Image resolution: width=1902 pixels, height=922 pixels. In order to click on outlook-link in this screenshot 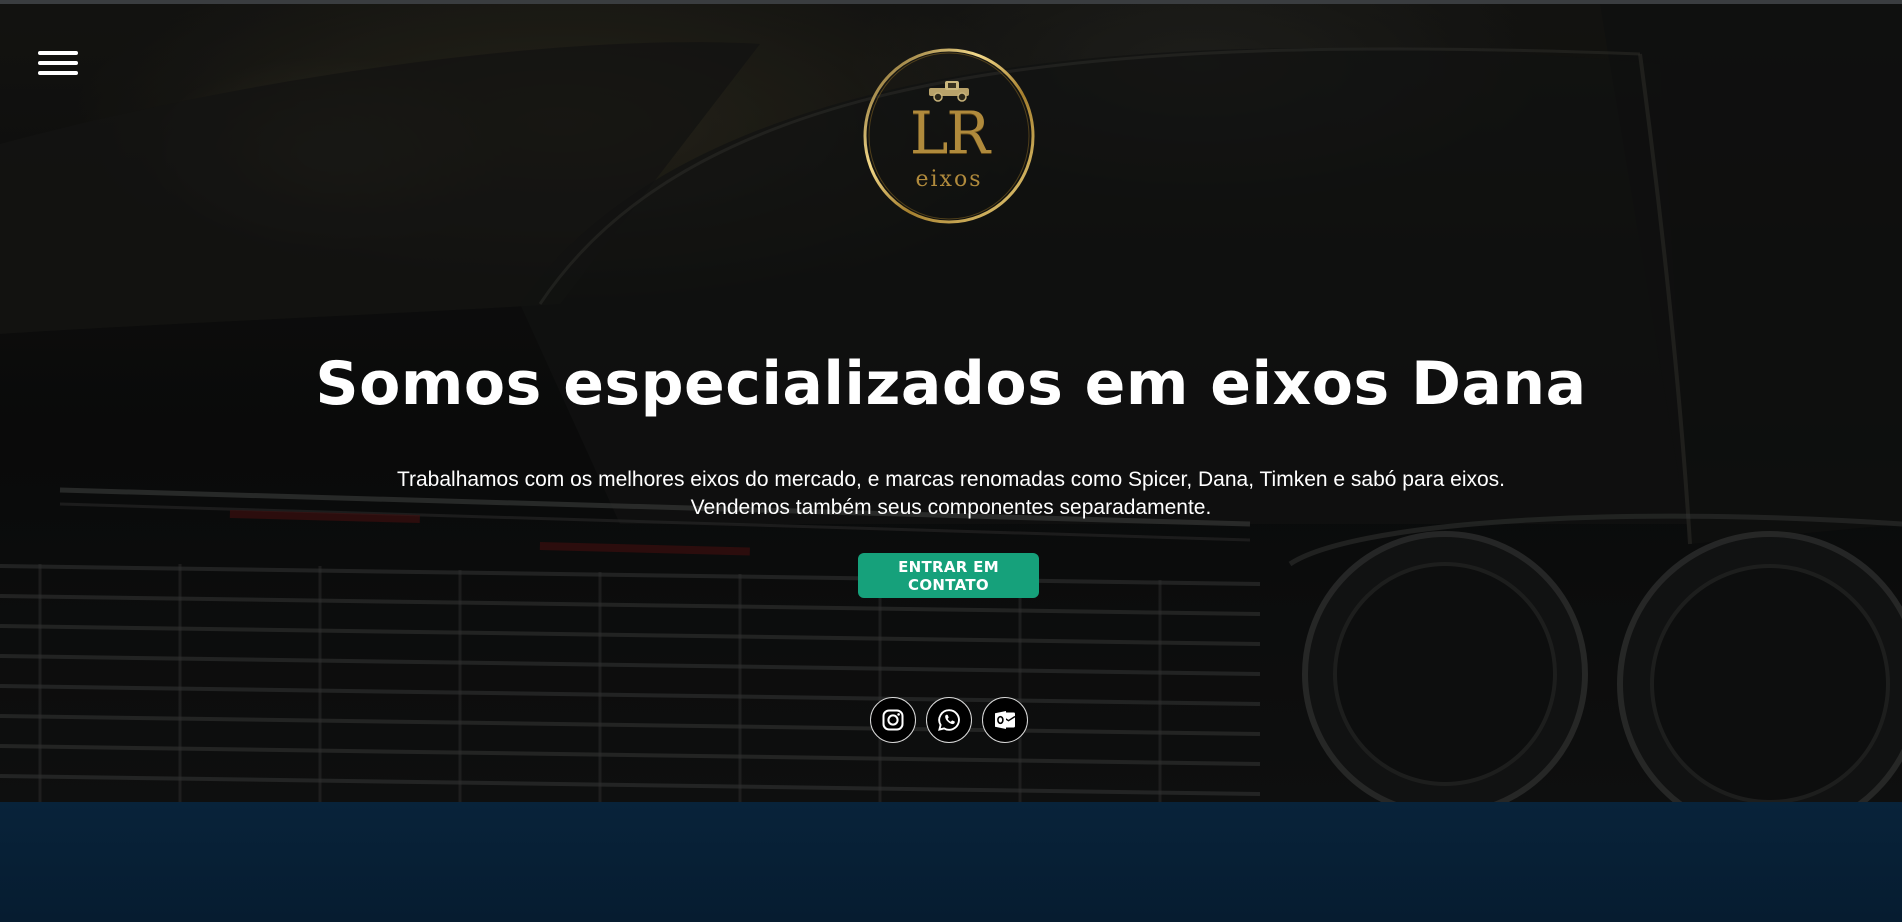, I will do `click(1005, 720)`.